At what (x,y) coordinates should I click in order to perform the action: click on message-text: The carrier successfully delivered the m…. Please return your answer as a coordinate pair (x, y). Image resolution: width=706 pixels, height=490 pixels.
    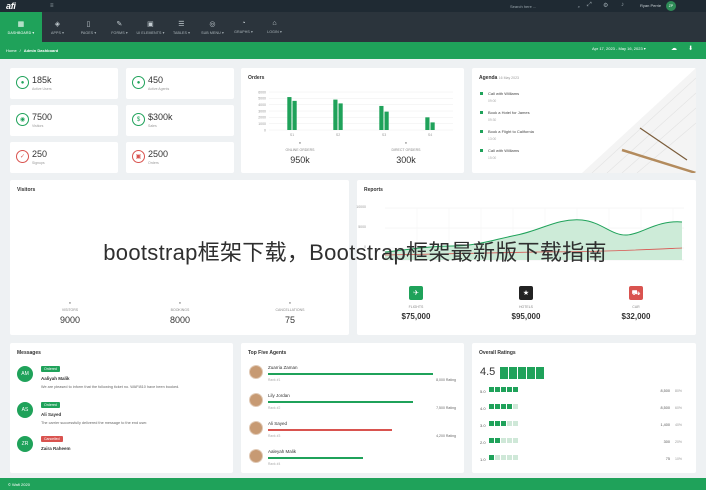
    Looking at the image, I should click on (94, 423).